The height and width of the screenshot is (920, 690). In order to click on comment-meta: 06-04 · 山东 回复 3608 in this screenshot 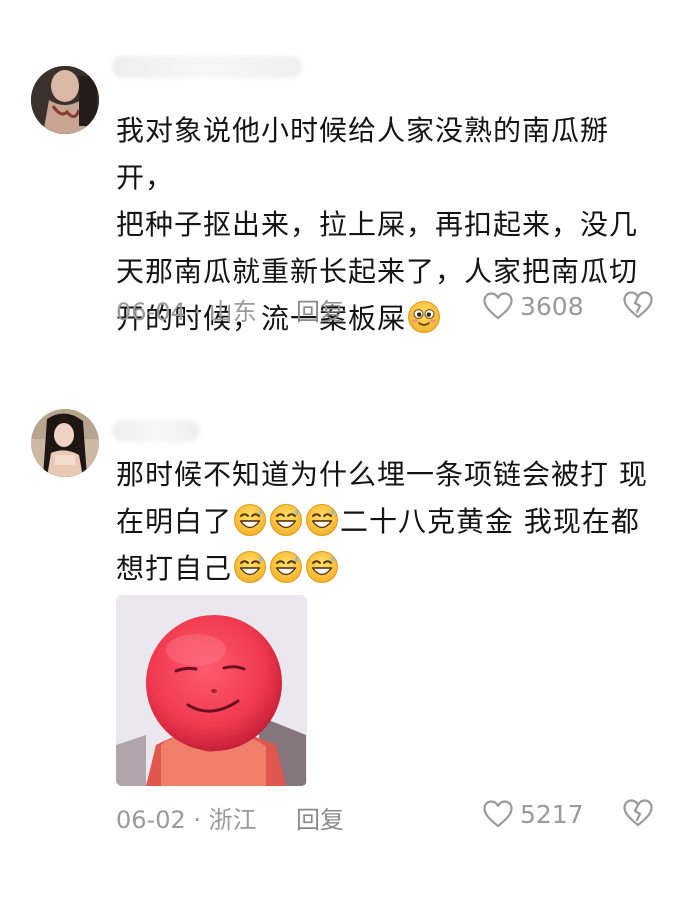, I will do `click(390, 306)`.